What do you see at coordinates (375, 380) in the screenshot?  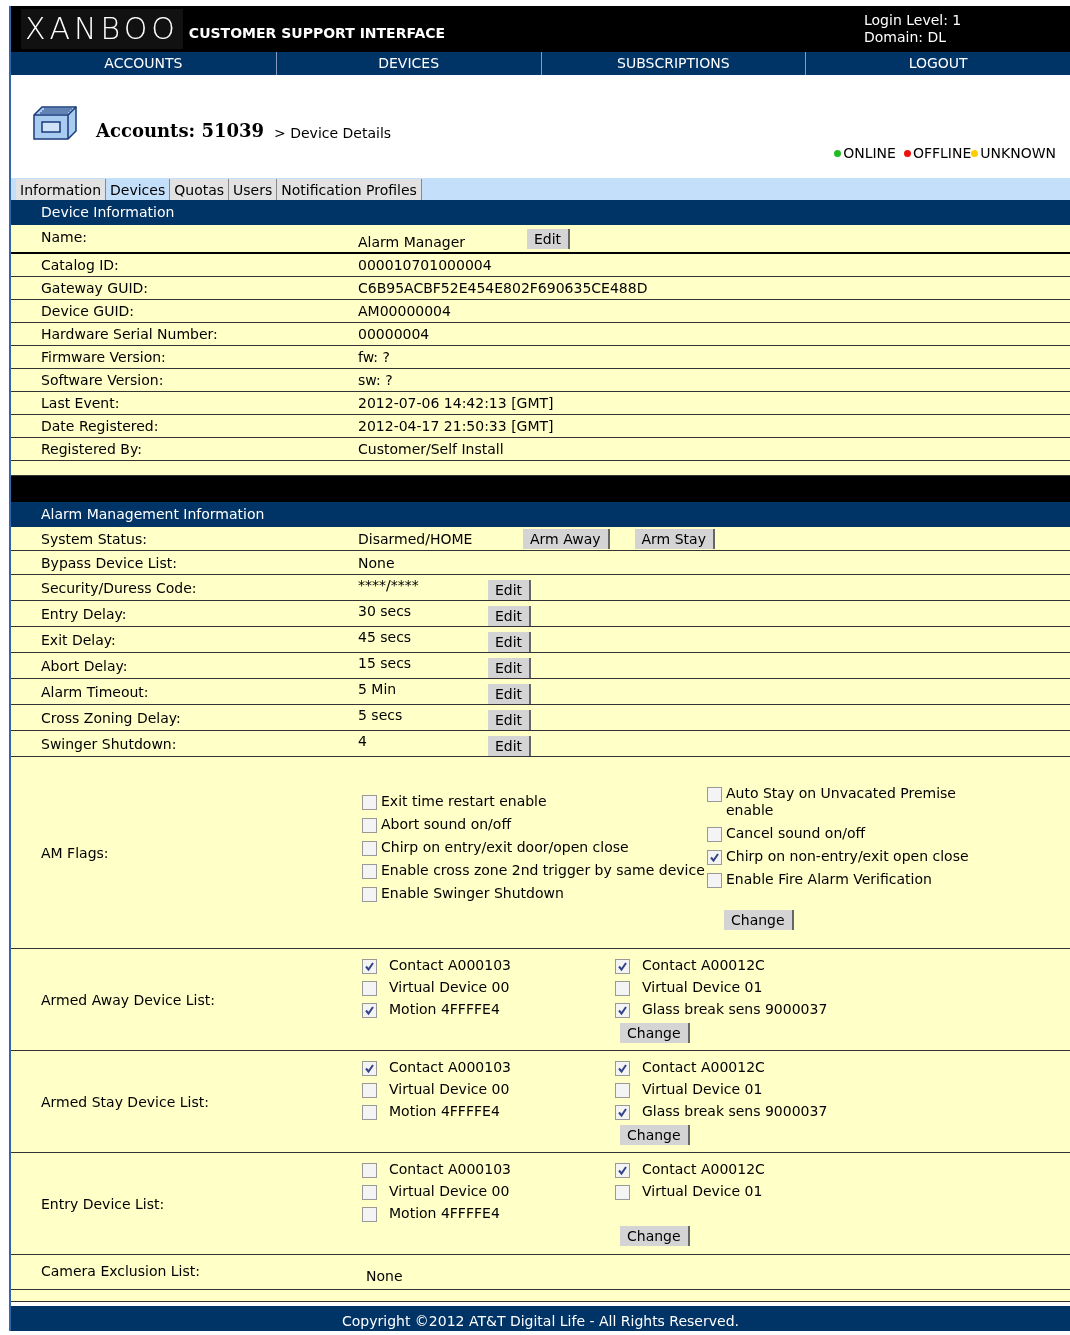 I see `field-value: sw: ?` at bounding box center [375, 380].